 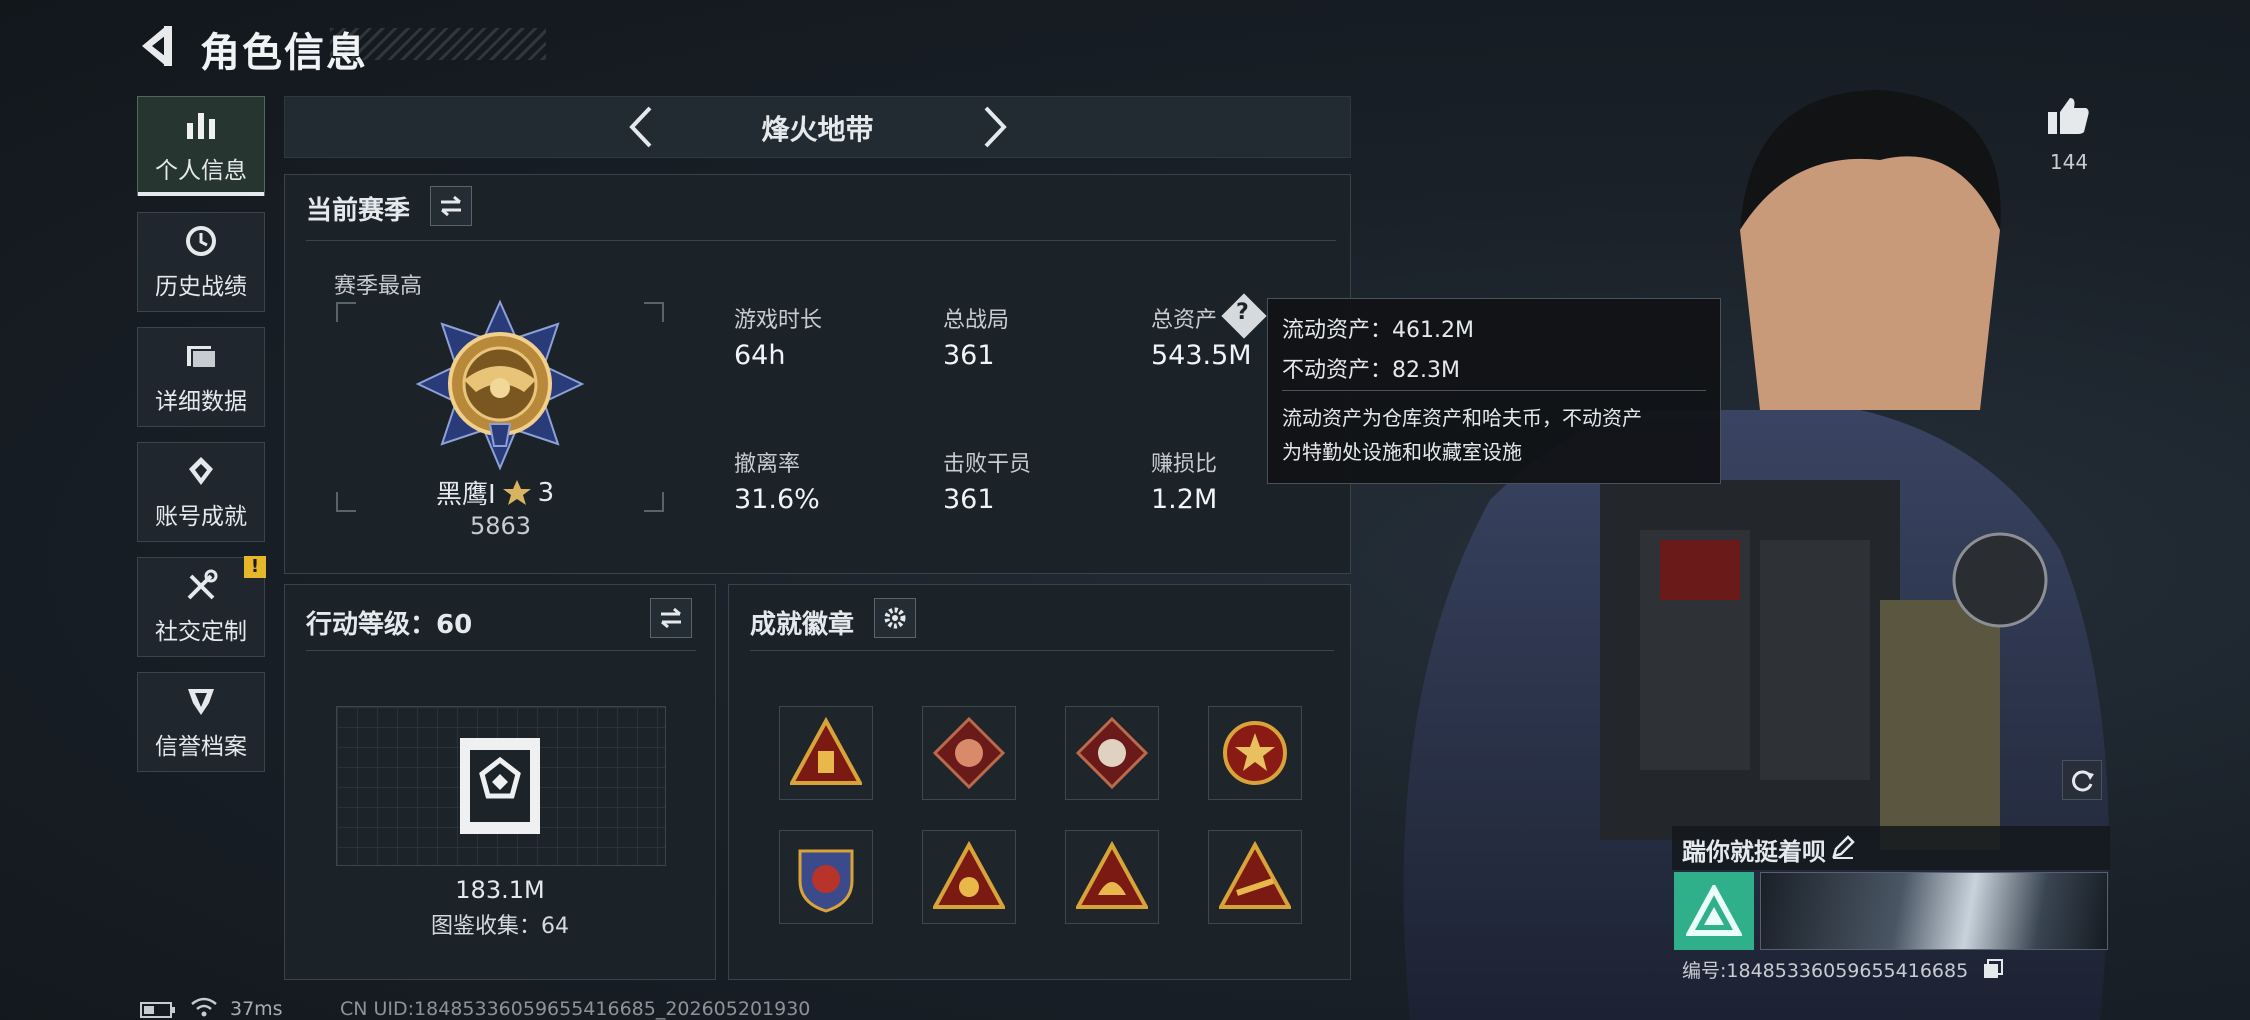 I want to click on sidebar-item-label: 社交定制, so click(x=201, y=632).